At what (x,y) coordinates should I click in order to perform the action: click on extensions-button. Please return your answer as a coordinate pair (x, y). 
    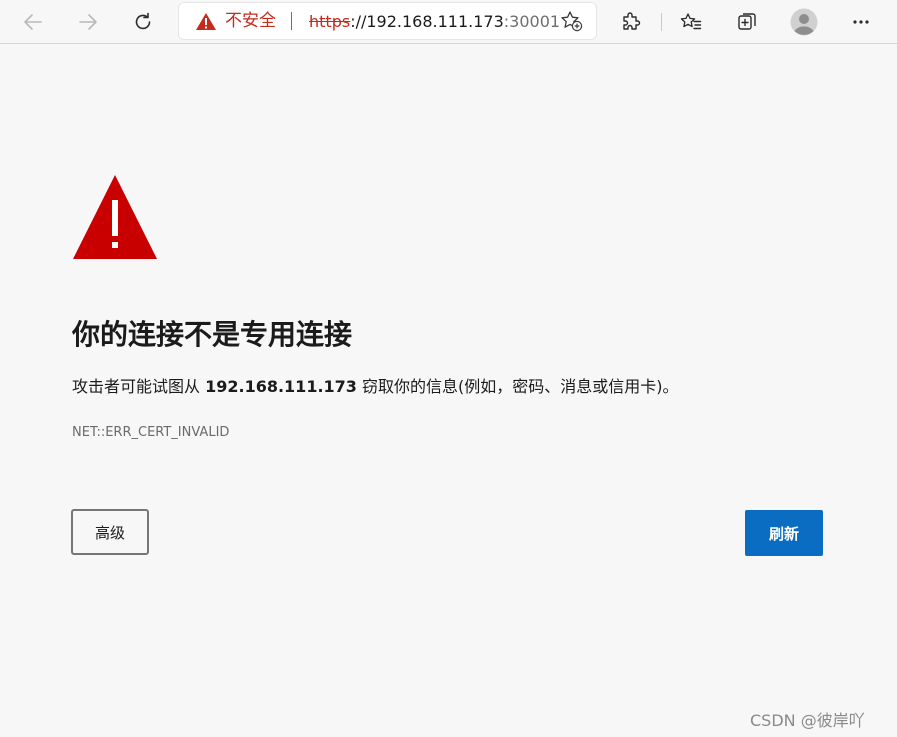
    Looking at the image, I should click on (631, 22).